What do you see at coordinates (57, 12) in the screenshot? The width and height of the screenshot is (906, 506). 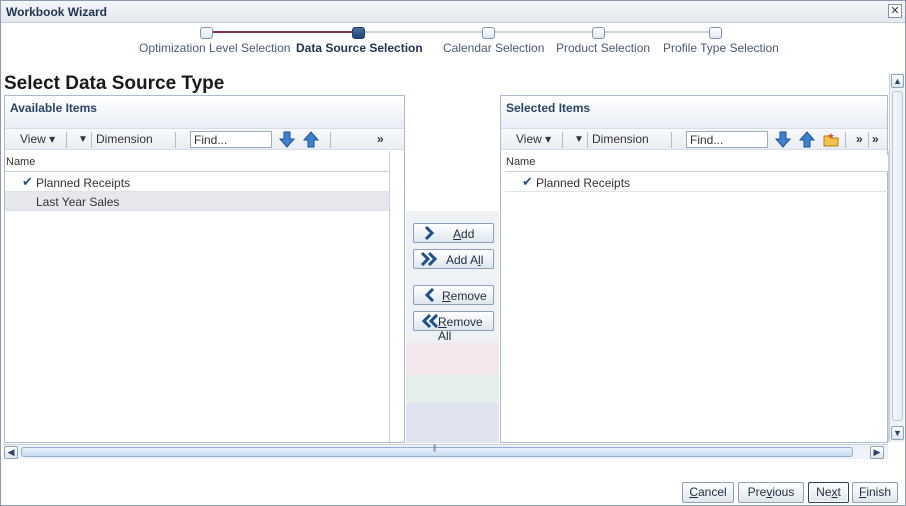 I see `dialog-title: Workbook Wizard` at bounding box center [57, 12].